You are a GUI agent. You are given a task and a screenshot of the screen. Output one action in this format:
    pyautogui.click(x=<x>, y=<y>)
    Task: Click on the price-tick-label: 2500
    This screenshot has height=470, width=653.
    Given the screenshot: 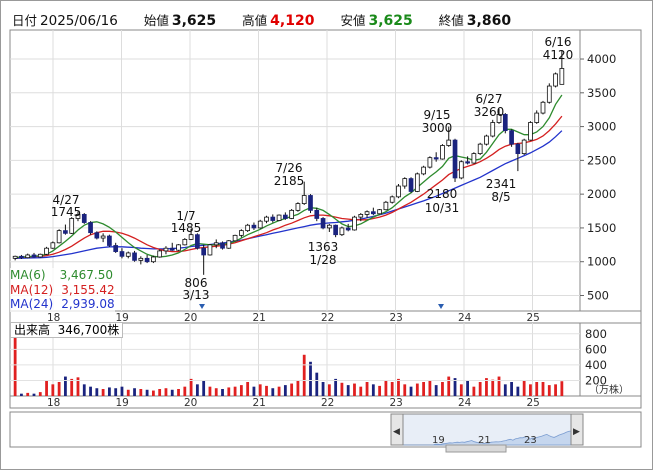 What is the action you would take?
    pyautogui.click(x=601, y=160)
    